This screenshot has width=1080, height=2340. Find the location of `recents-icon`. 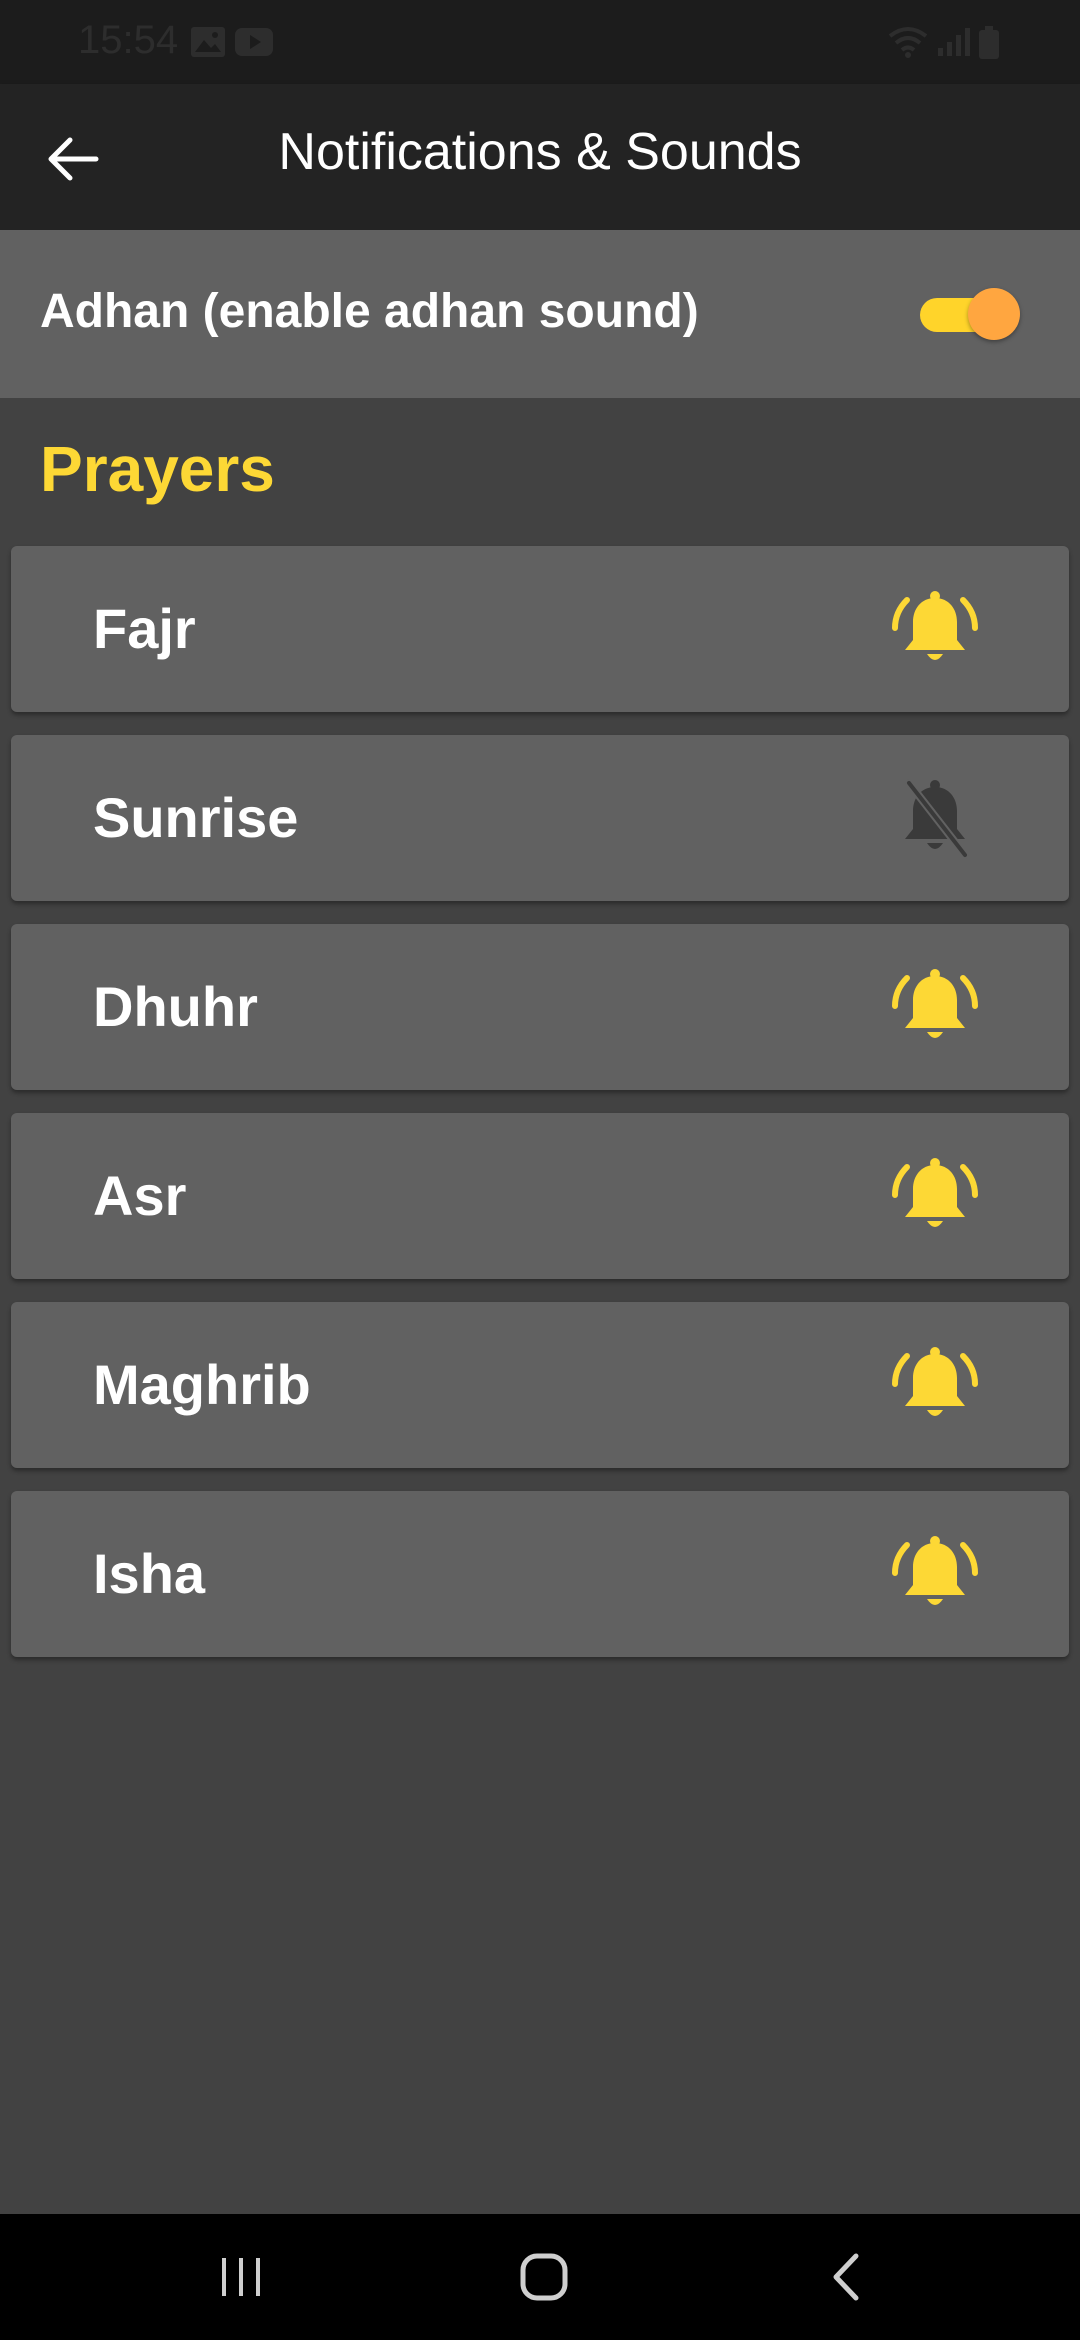

recents-icon is located at coordinates (241, 2277).